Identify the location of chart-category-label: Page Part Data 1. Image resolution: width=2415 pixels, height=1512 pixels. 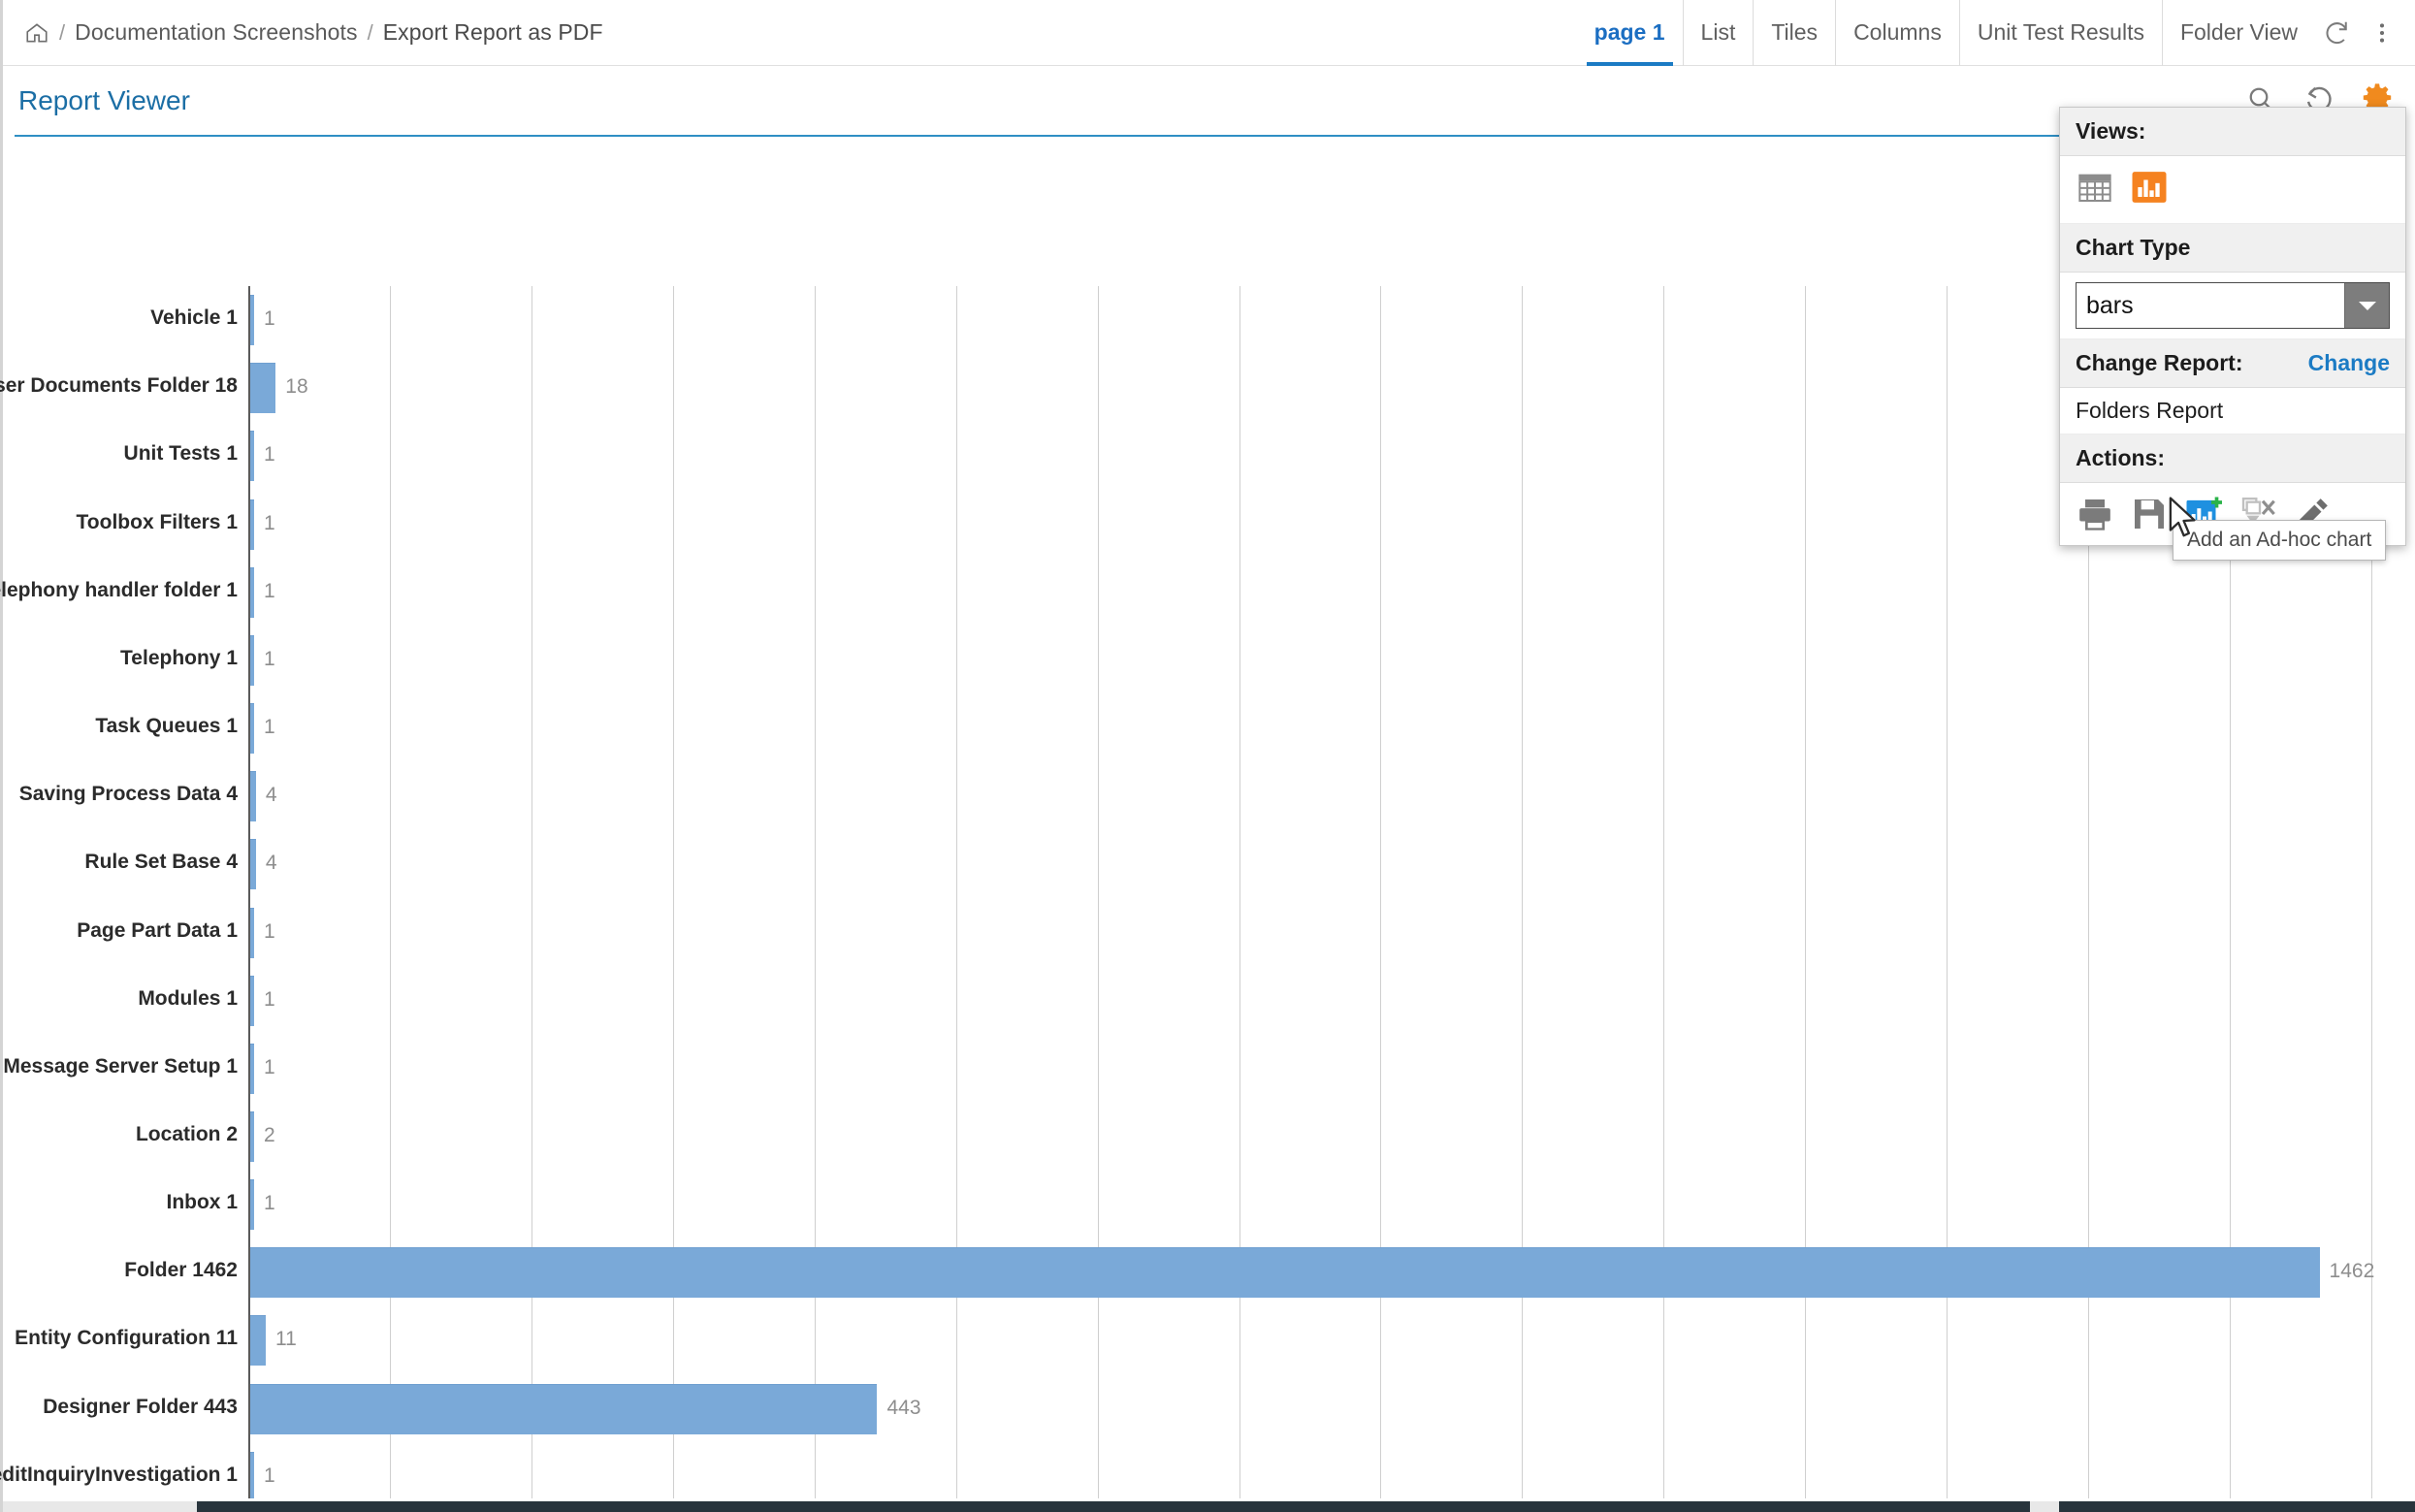
(157, 930).